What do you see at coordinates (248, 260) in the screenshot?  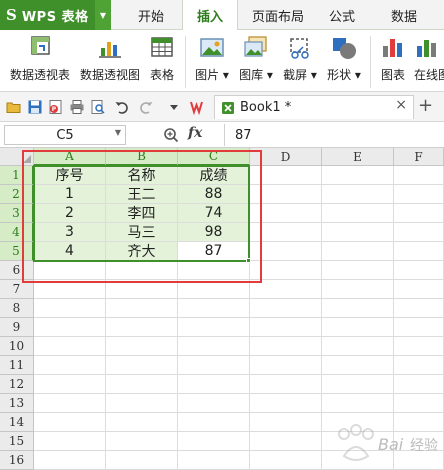 I see `fill-handle` at bounding box center [248, 260].